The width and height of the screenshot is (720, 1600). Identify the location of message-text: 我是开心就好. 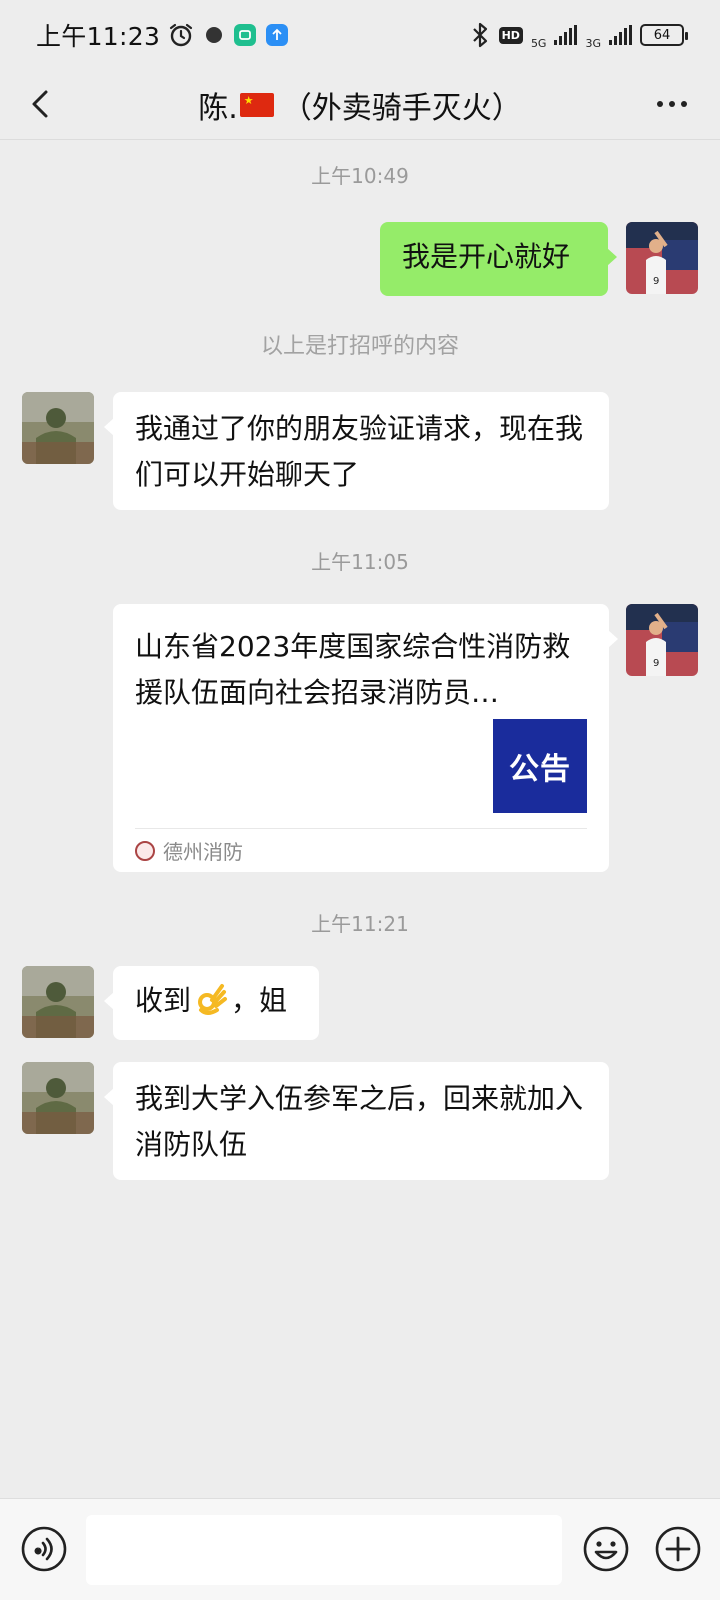
(486, 256).